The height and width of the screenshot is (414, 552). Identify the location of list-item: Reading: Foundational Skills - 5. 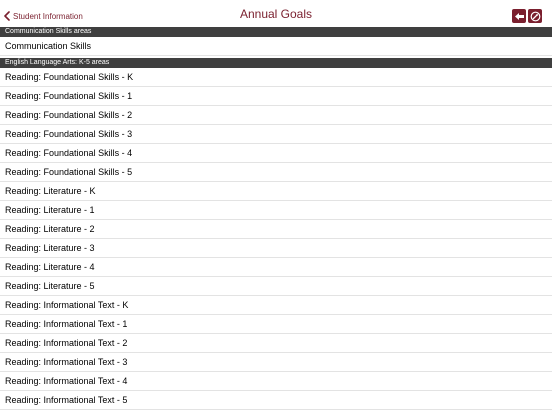
(276, 172).